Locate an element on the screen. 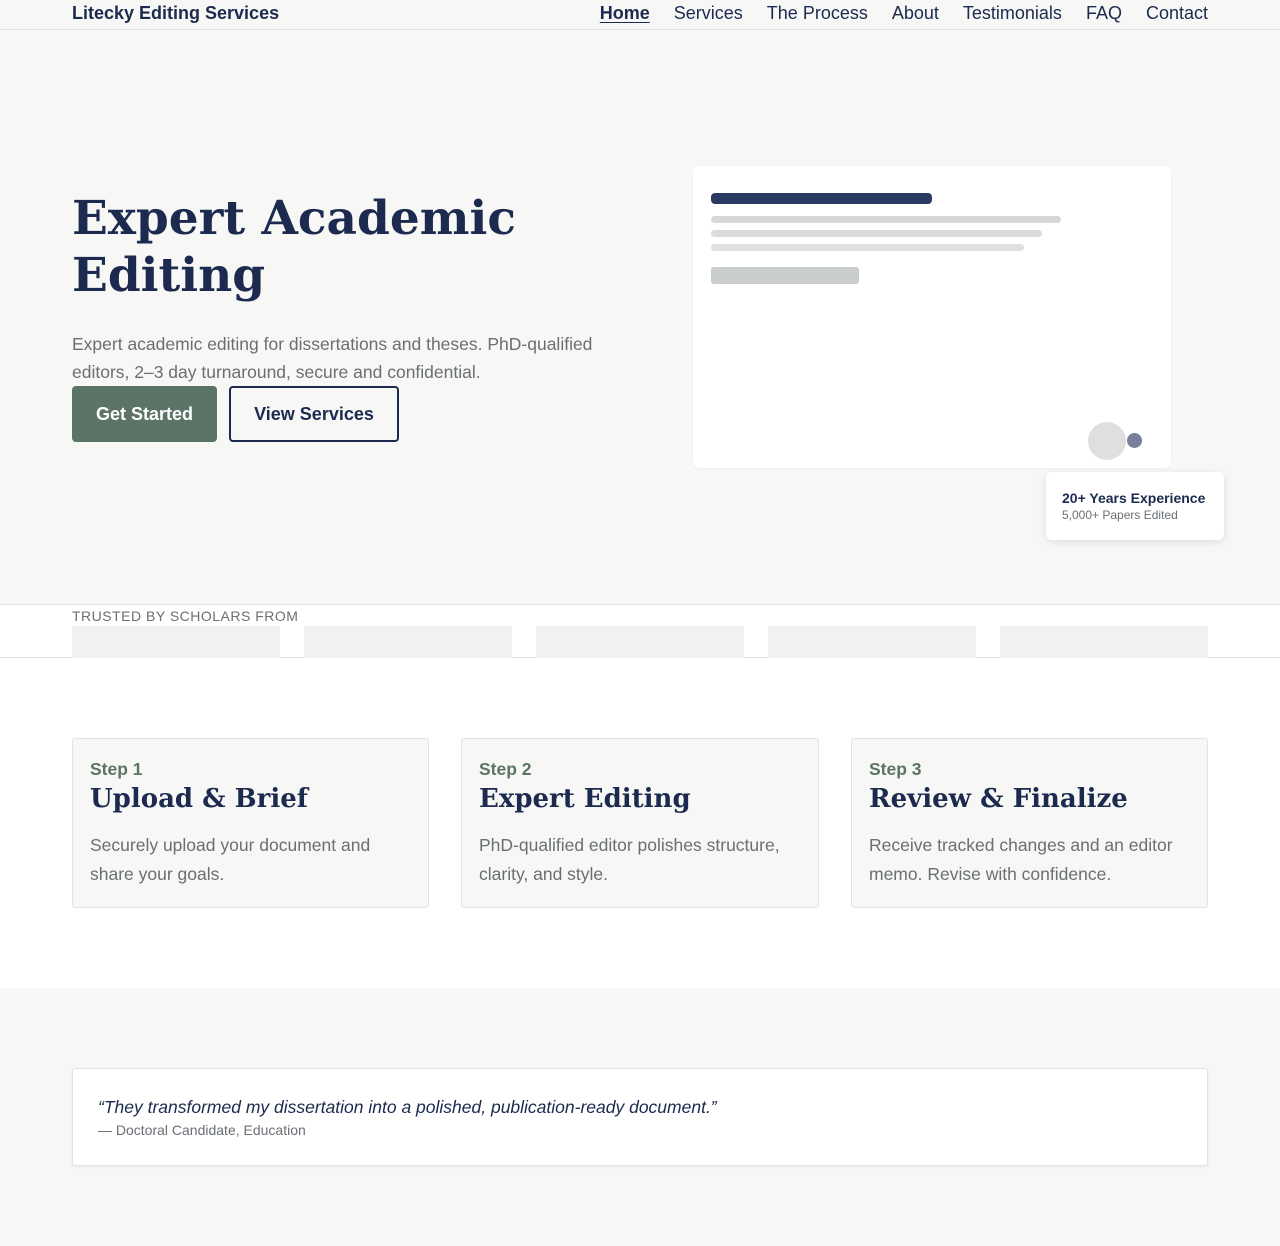 This screenshot has width=1280, height=1246. nav-link-home: Home is located at coordinates (625, 13).